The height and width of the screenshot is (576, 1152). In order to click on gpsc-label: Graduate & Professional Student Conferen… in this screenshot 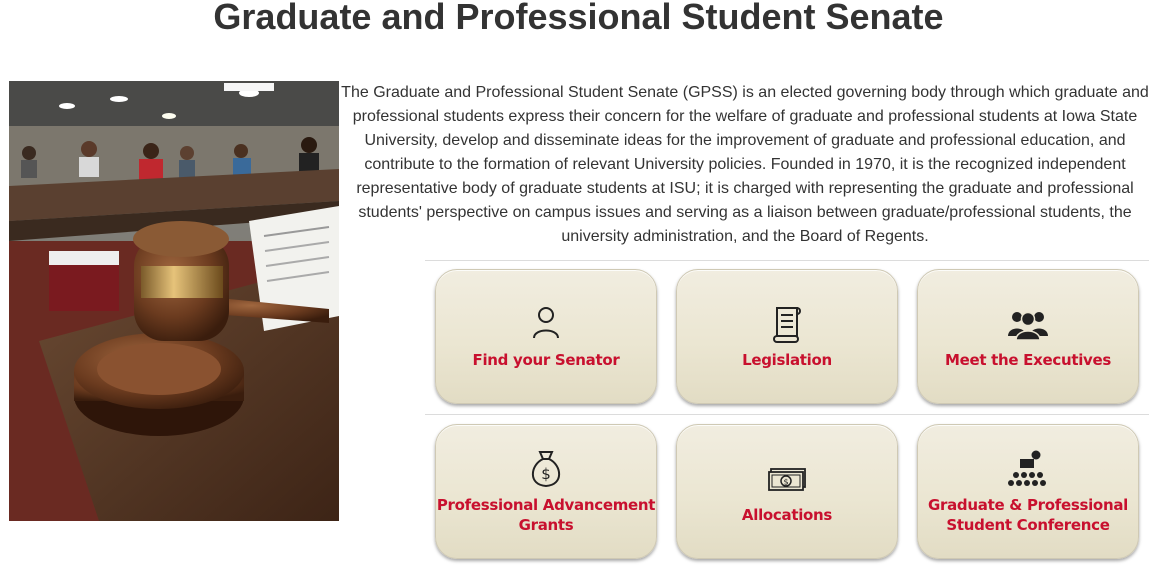, I will do `click(1028, 514)`.